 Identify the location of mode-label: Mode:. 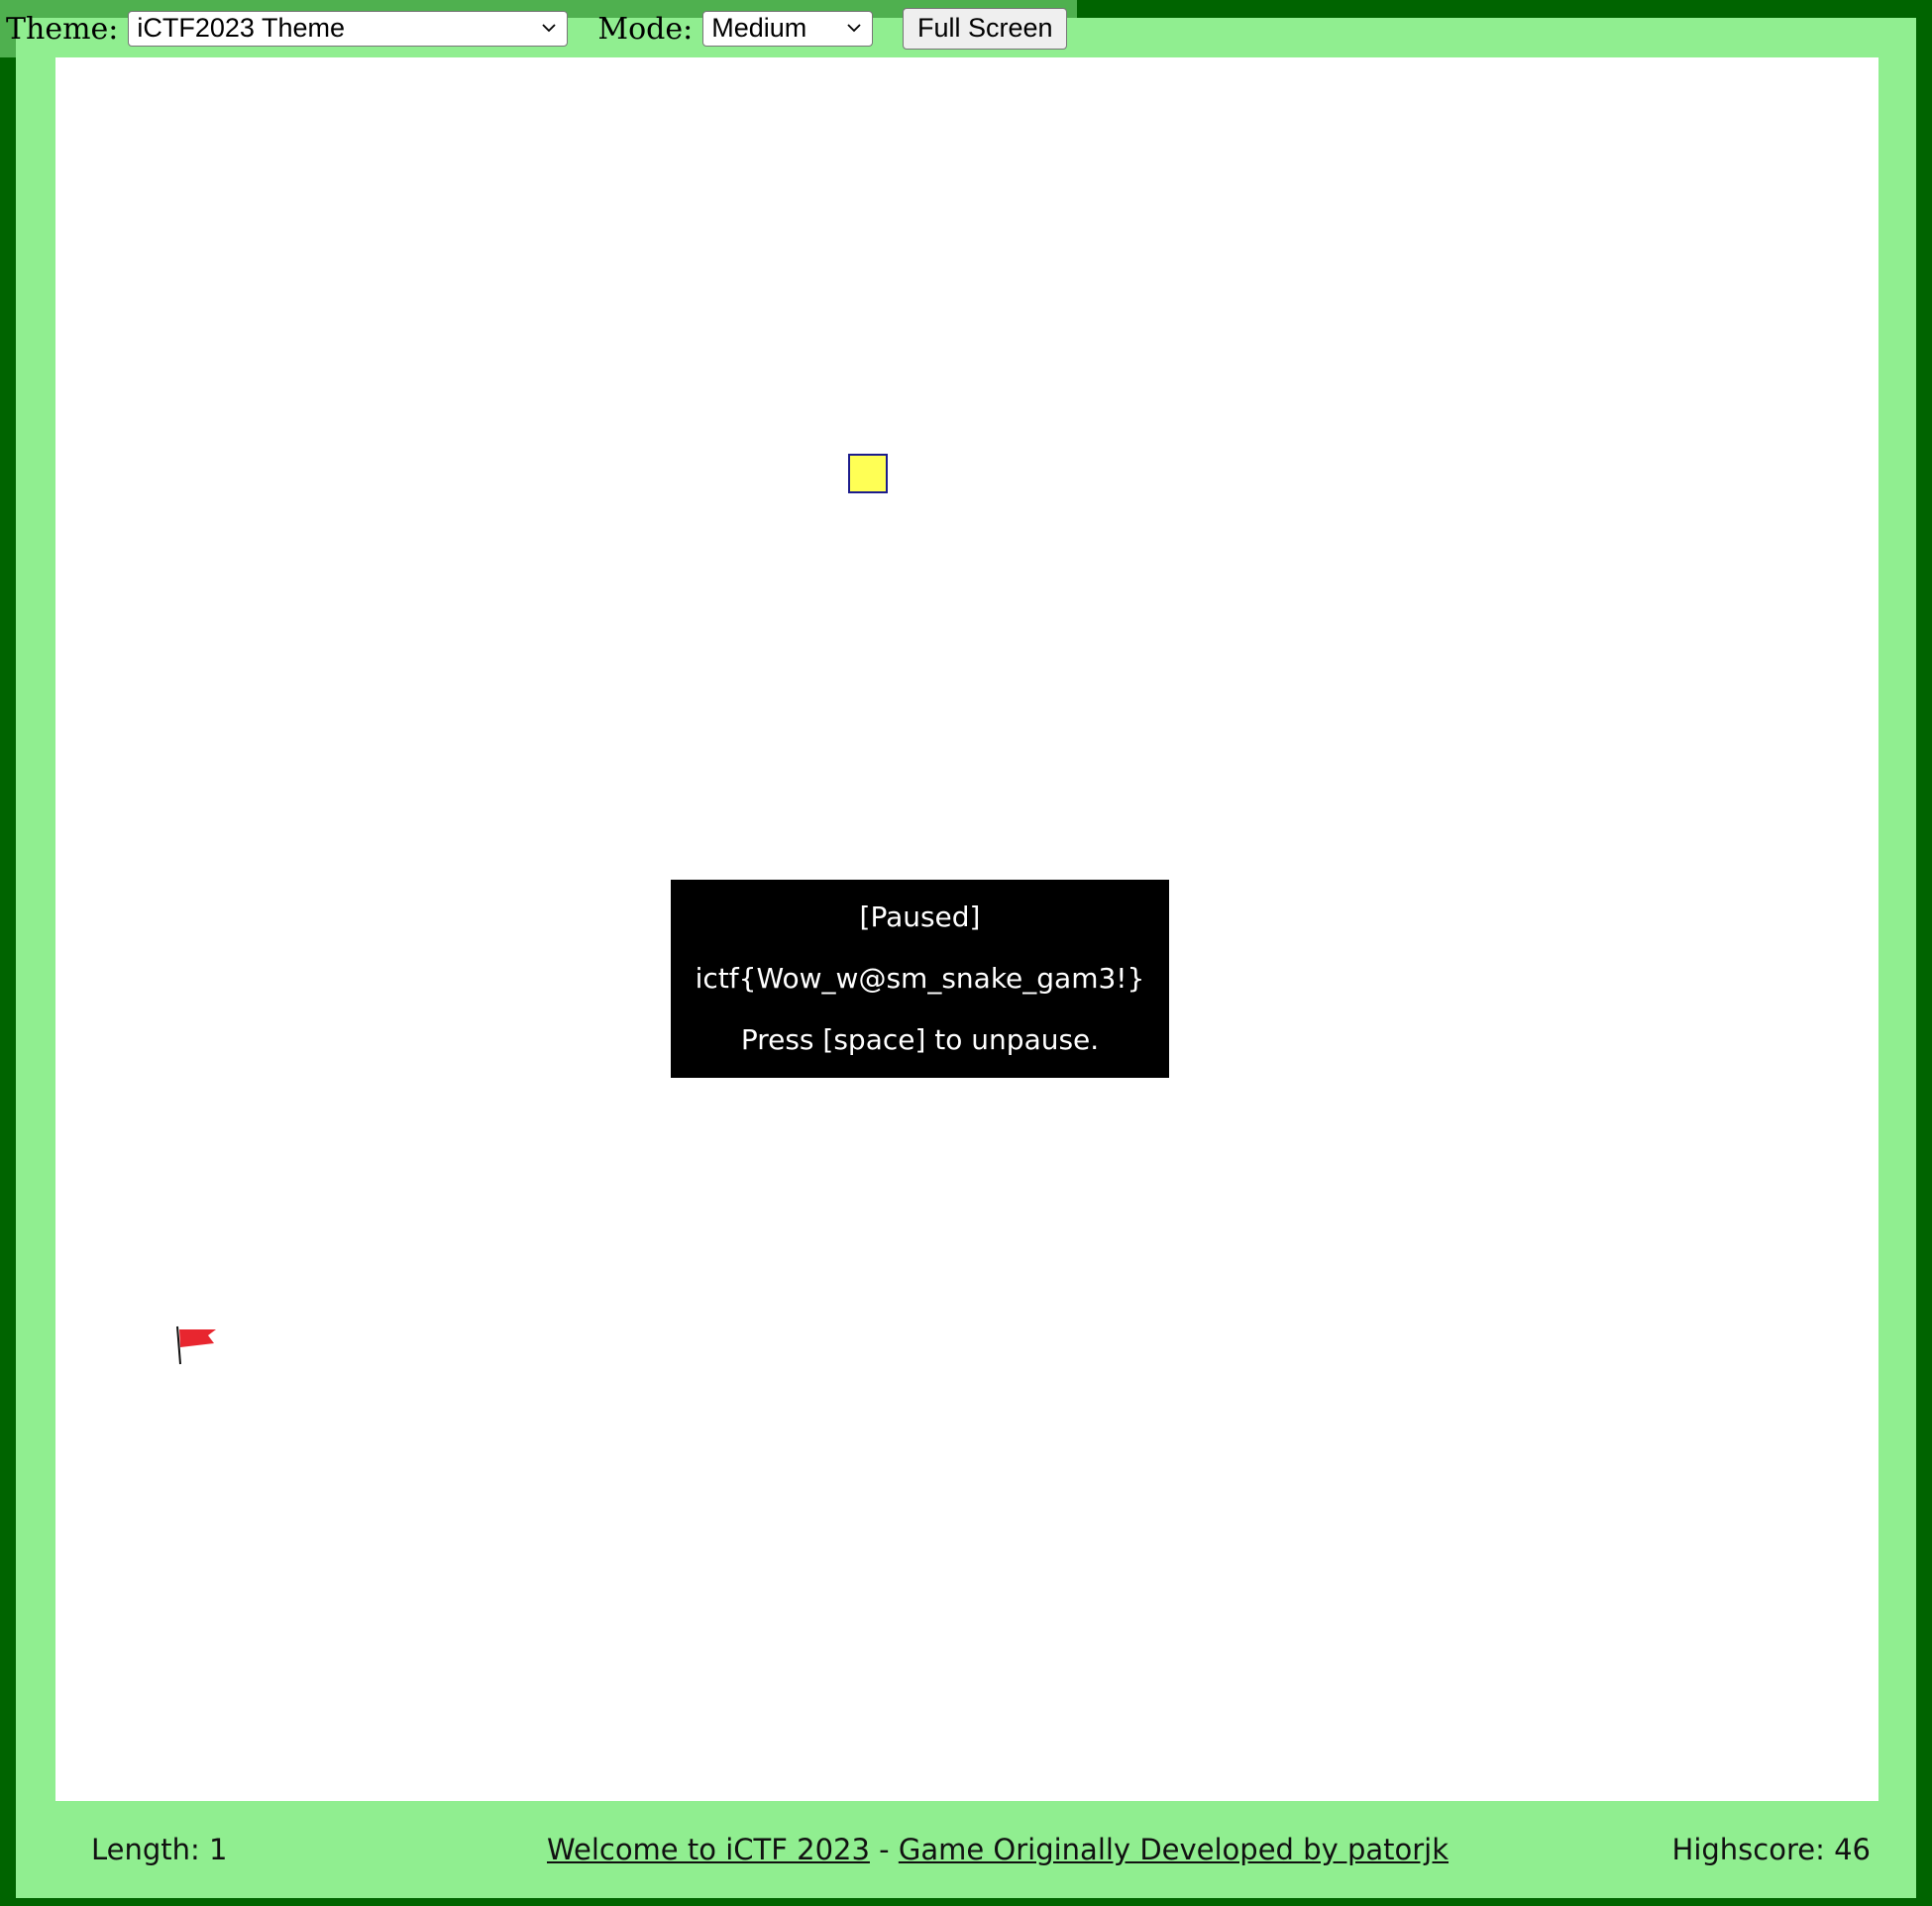
(645, 29).